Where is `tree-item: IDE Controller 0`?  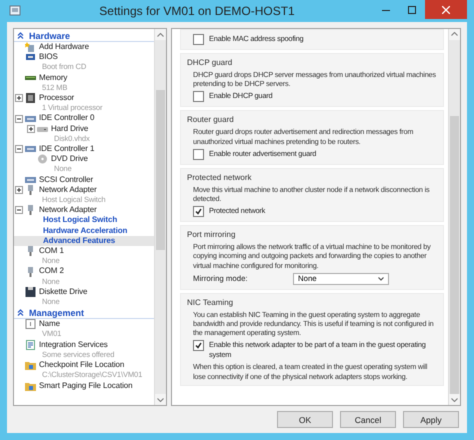
tree-item: IDE Controller 0 is located at coordinates (84, 118).